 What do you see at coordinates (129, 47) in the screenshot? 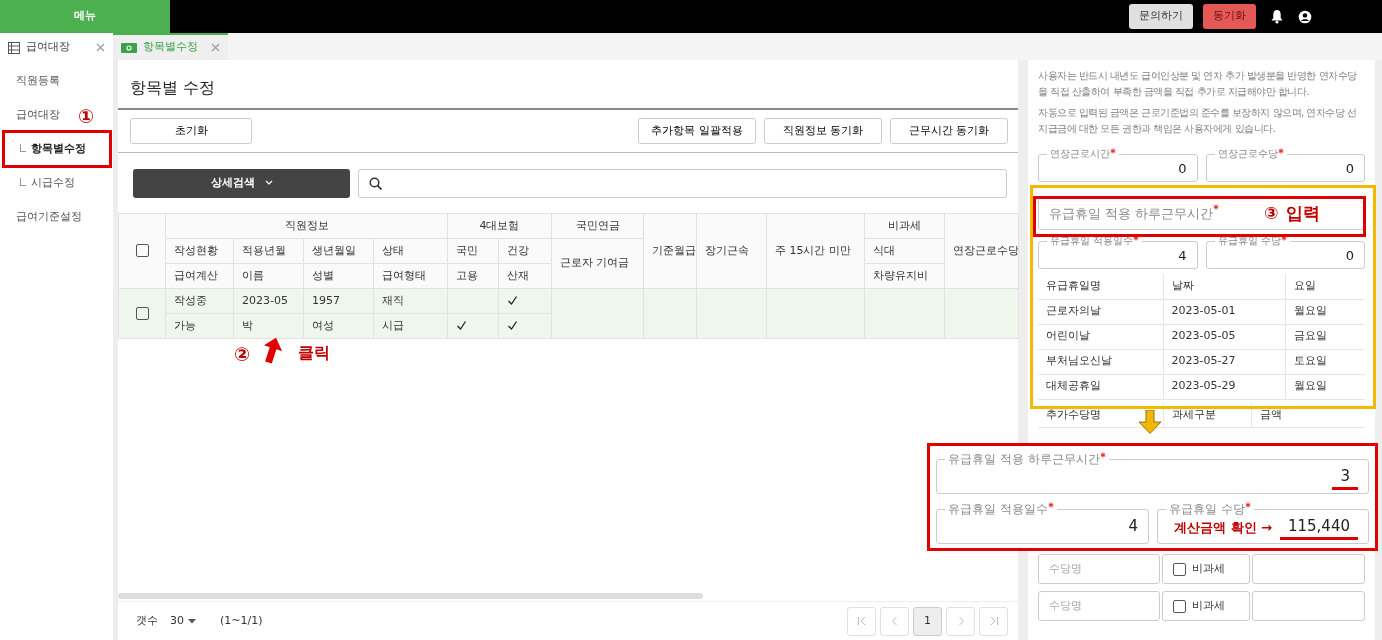
I see `banknote-icon` at bounding box center [129, 47].